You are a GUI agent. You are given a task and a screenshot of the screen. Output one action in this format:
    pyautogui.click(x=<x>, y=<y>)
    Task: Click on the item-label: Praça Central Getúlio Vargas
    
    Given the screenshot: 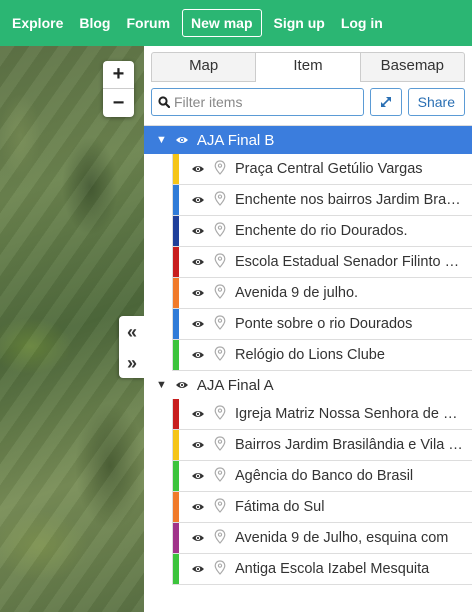 What is the action you would take?
    pyautogui.click(x=329, y=169)
    